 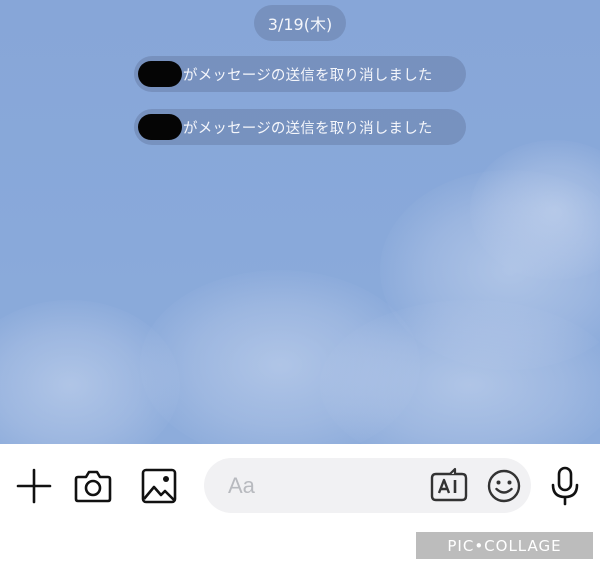 What do you see at coordinates (565, 486) in the screenshot?
I see `mic-icon` at bounding box center [565, 486].